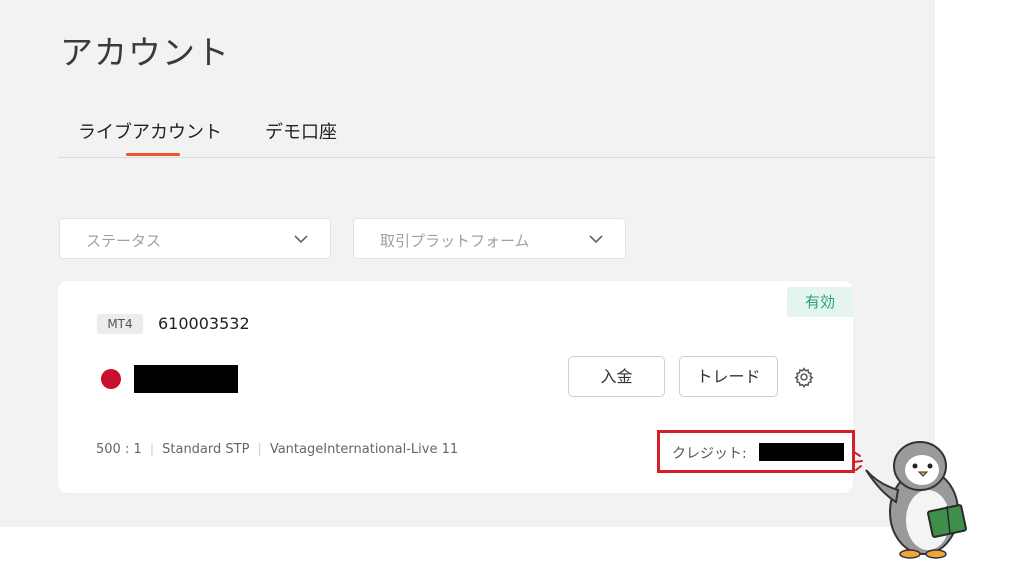 The image size is (1024, 576). Describe the element at coordinates (801, 452) in the screenshot. I see `redacted-credit-value` at that location.